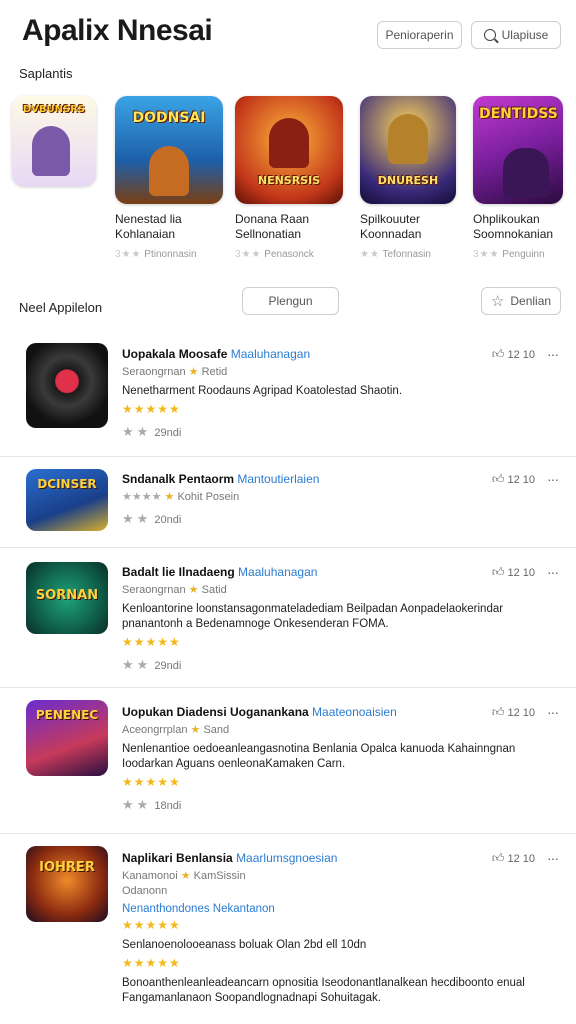  I want to click on filter-button: Plengun, so click(290, 301).